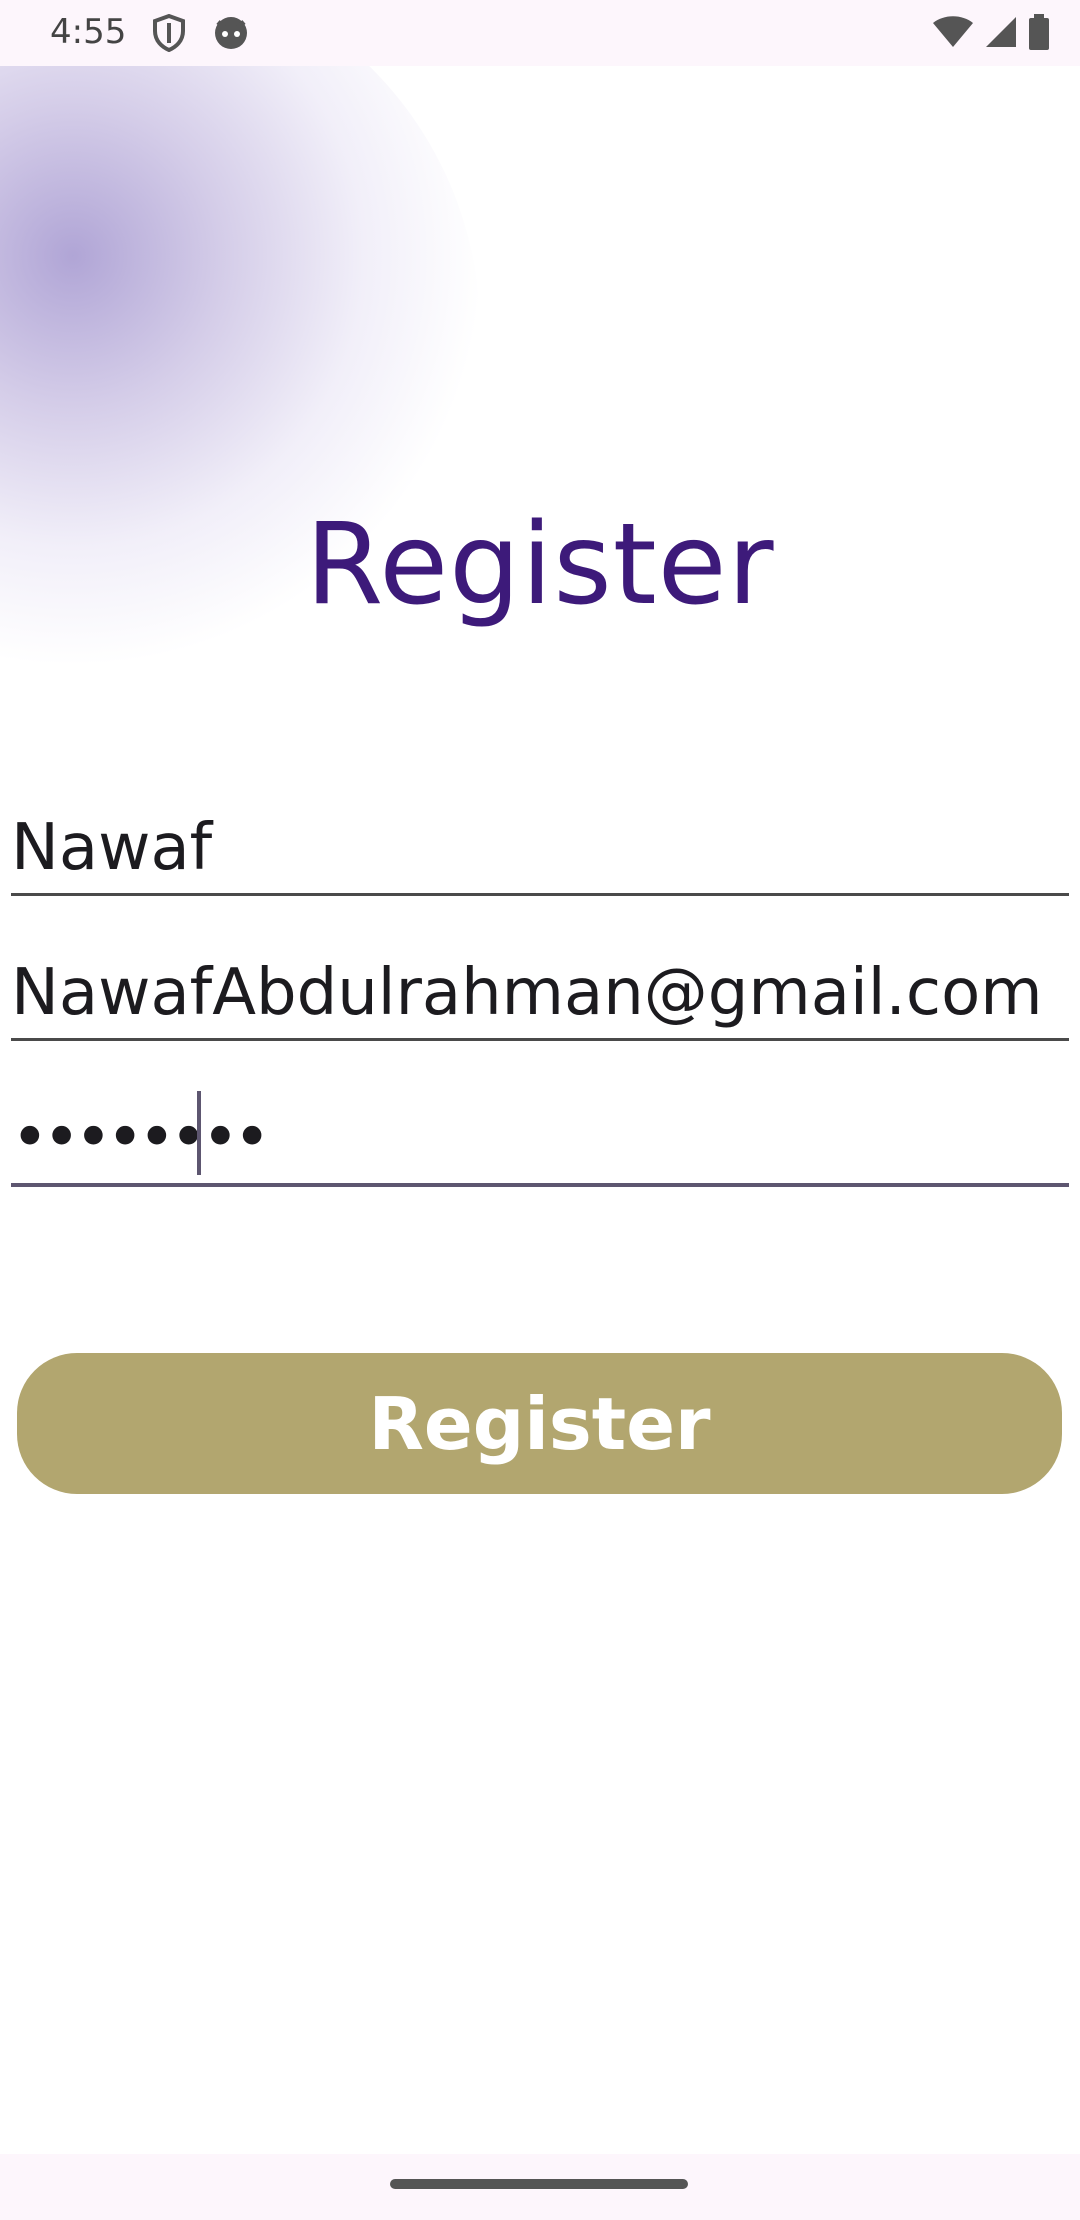 The height and width of the screenshot is (2220, 1080). What do you see at coordinates (1001, 34) in the screenshot?
I see `cellular-signal-icon` at bounding box center [1001, 34].